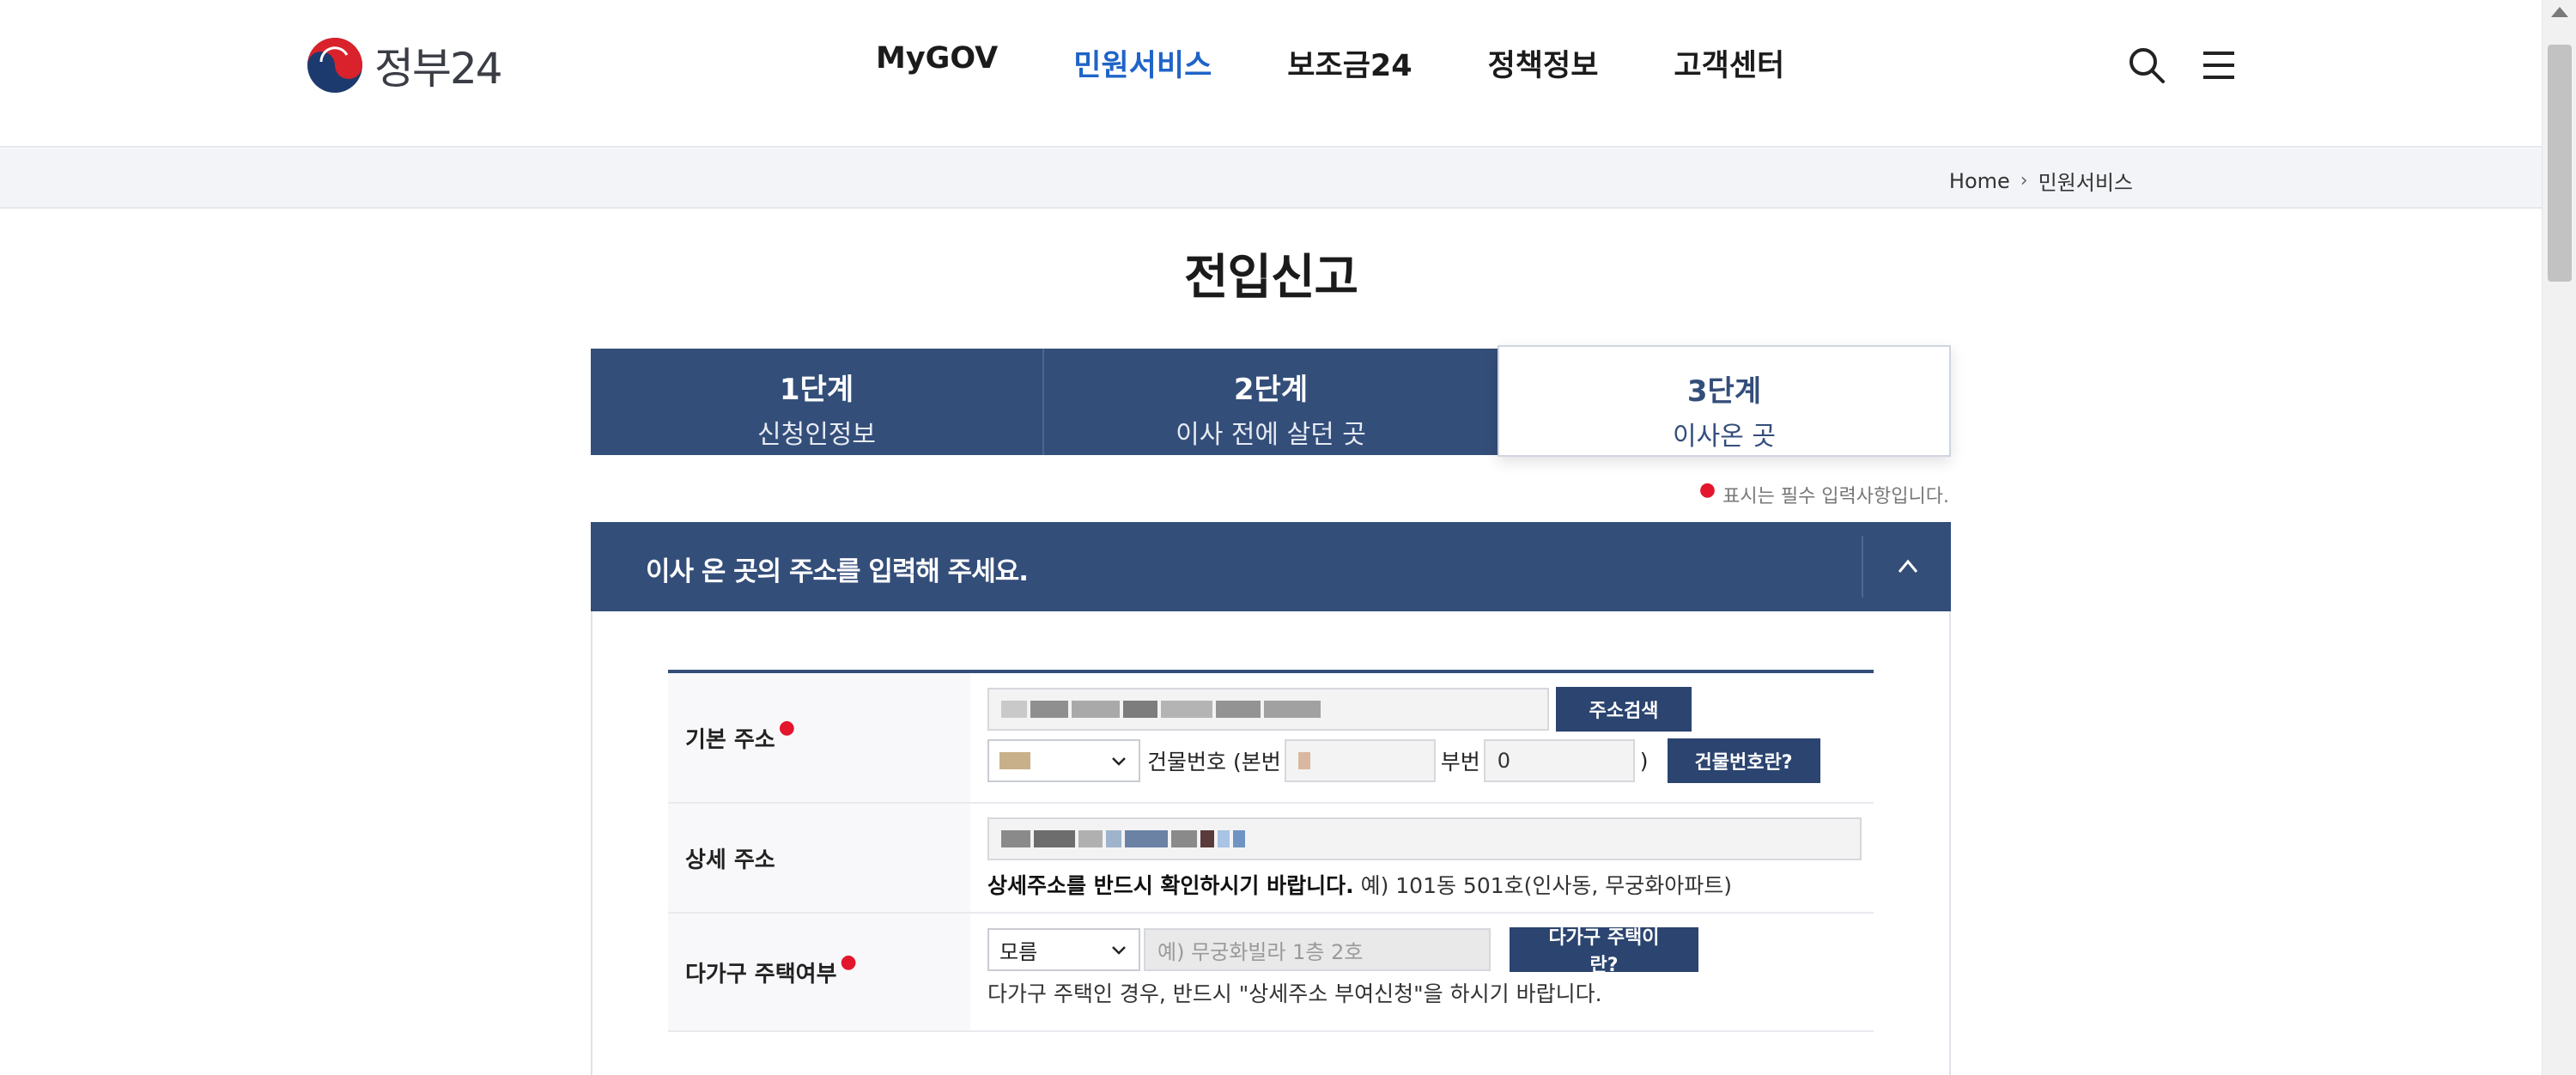  Describe the element at coordinates (1460, 762) in the screenshot. I see `sub-number-label: 부번` at that location.